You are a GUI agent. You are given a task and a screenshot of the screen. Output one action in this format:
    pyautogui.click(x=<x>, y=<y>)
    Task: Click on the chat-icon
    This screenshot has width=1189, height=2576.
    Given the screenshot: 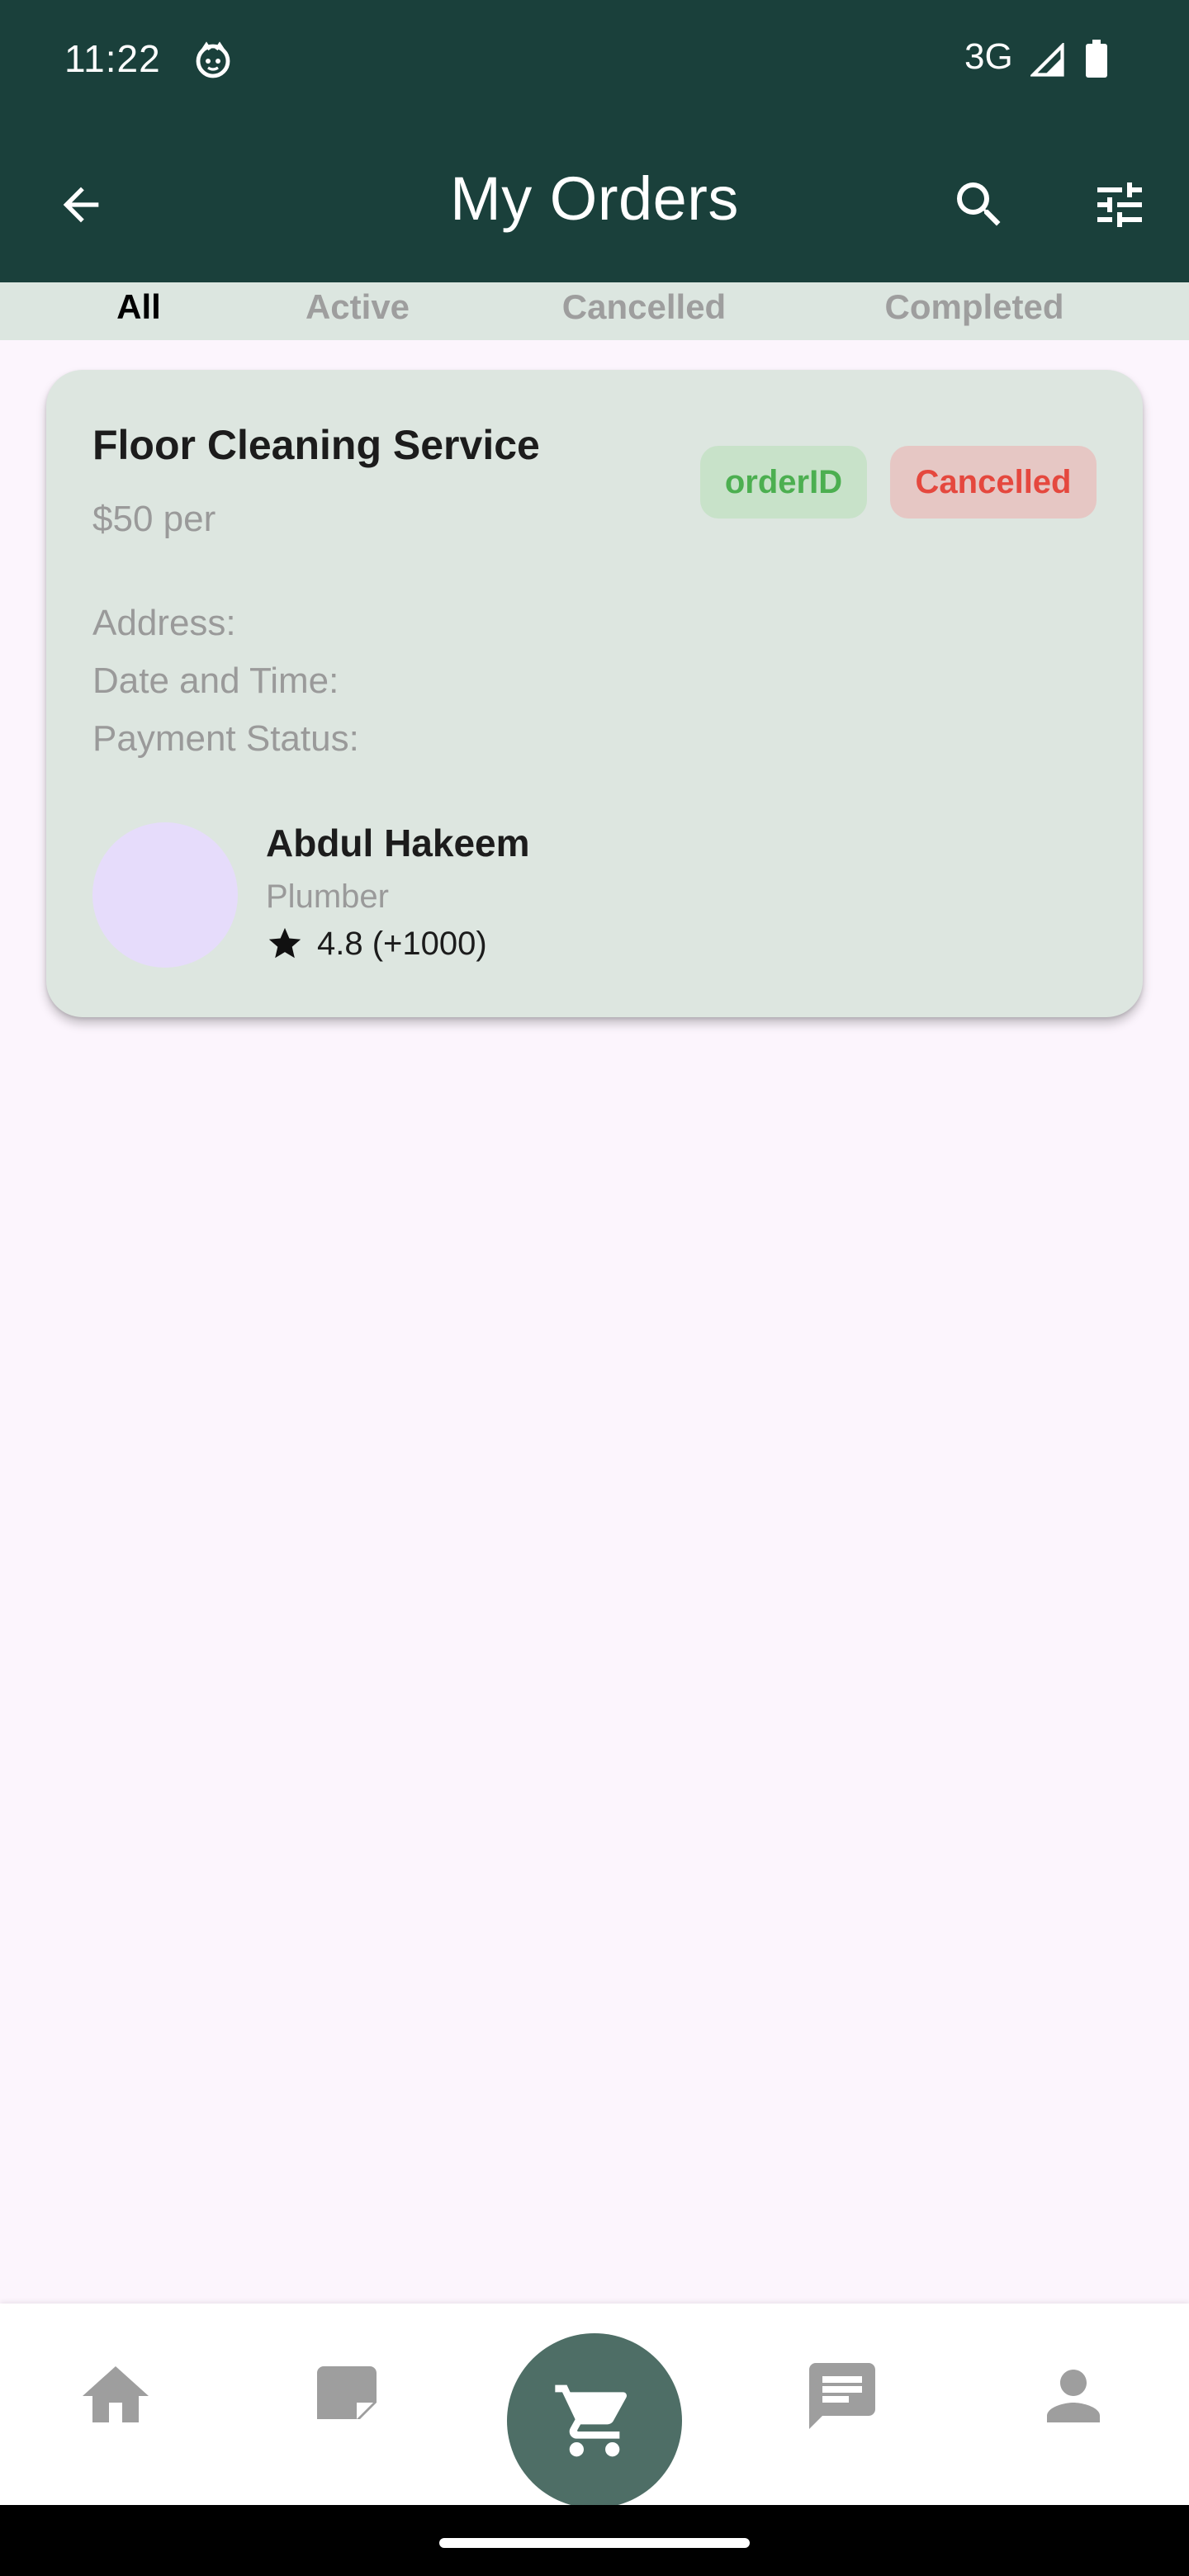 What is the action you would take?
    pyautogui.click(x=842, y=2396)
    